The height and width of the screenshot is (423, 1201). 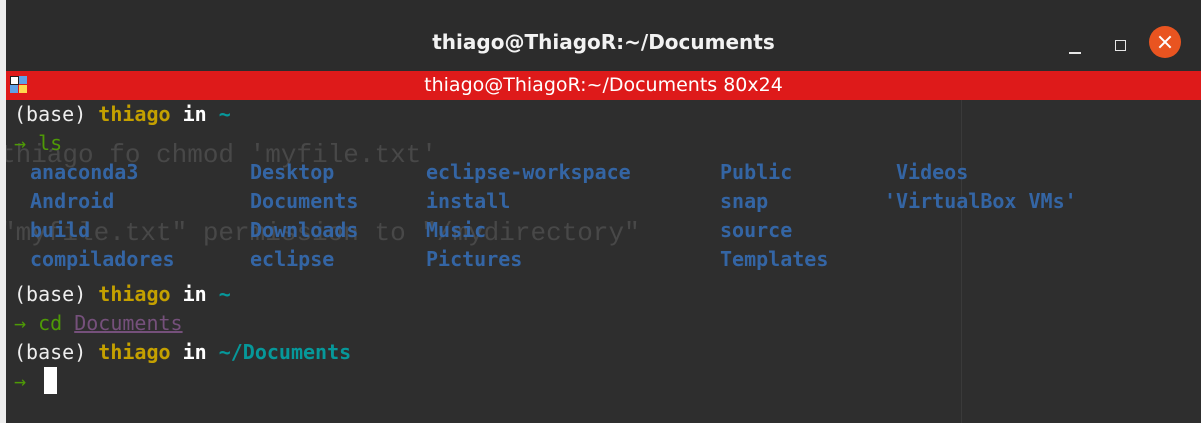 What do you see at coordinates (774, 259) in the screenshot?
I see `ls-entry: Templates` at bounding box center [774, 259].